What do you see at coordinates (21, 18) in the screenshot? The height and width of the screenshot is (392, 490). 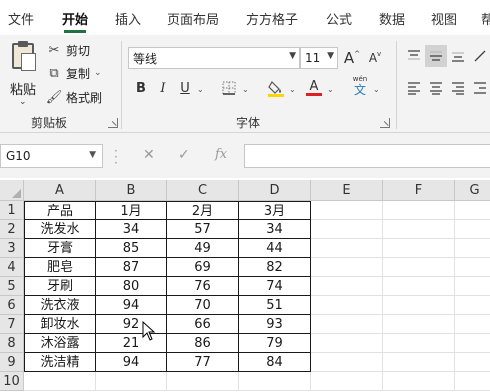 I see `tab-file: 文件` at bounding box center [21, 18].